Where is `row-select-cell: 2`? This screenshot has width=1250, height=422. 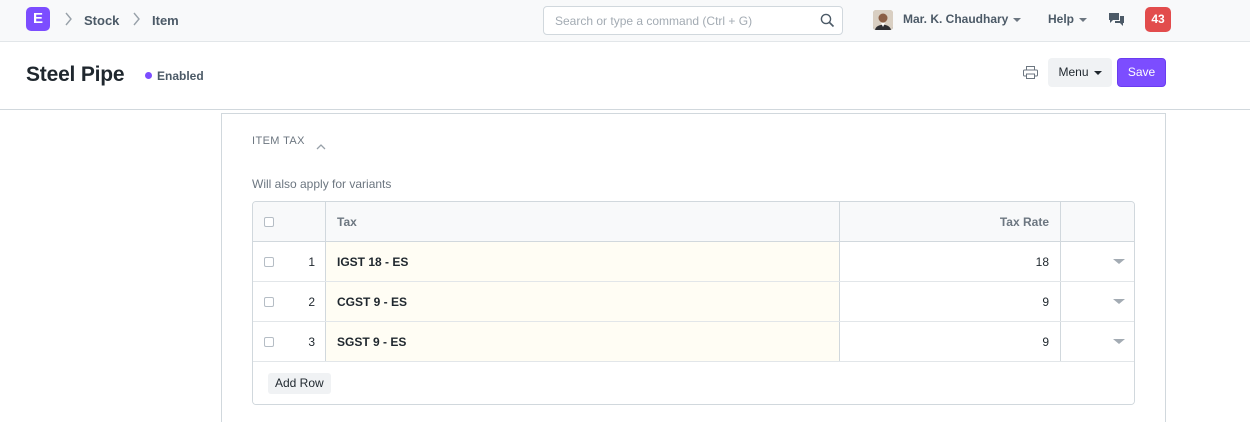 row-select-cell: 2 is located at coordinates (289, 301).